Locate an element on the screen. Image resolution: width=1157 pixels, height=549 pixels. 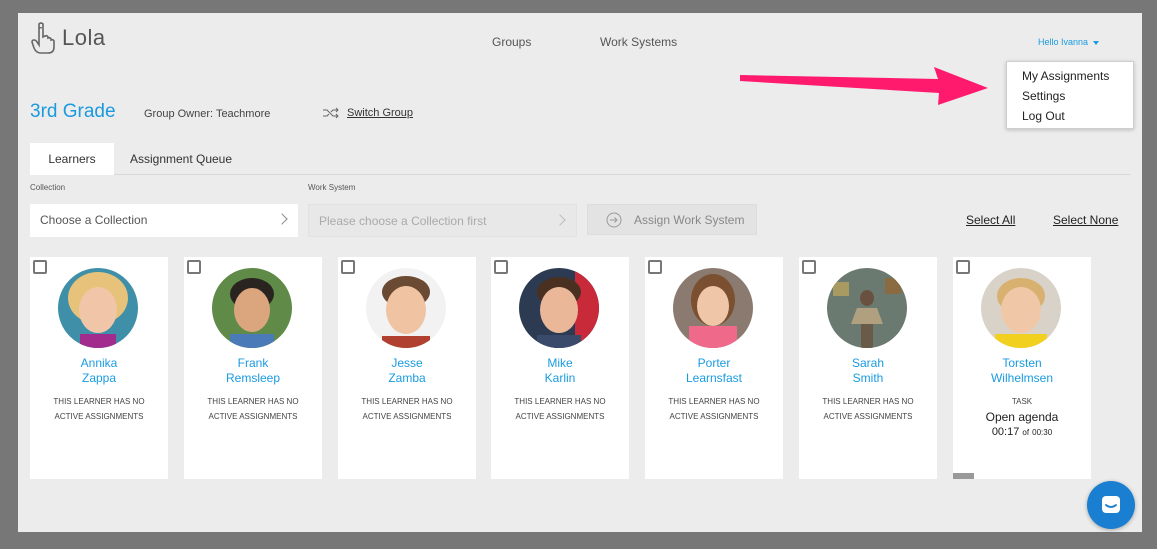
chat-button is located at coordinates (1111, 505).